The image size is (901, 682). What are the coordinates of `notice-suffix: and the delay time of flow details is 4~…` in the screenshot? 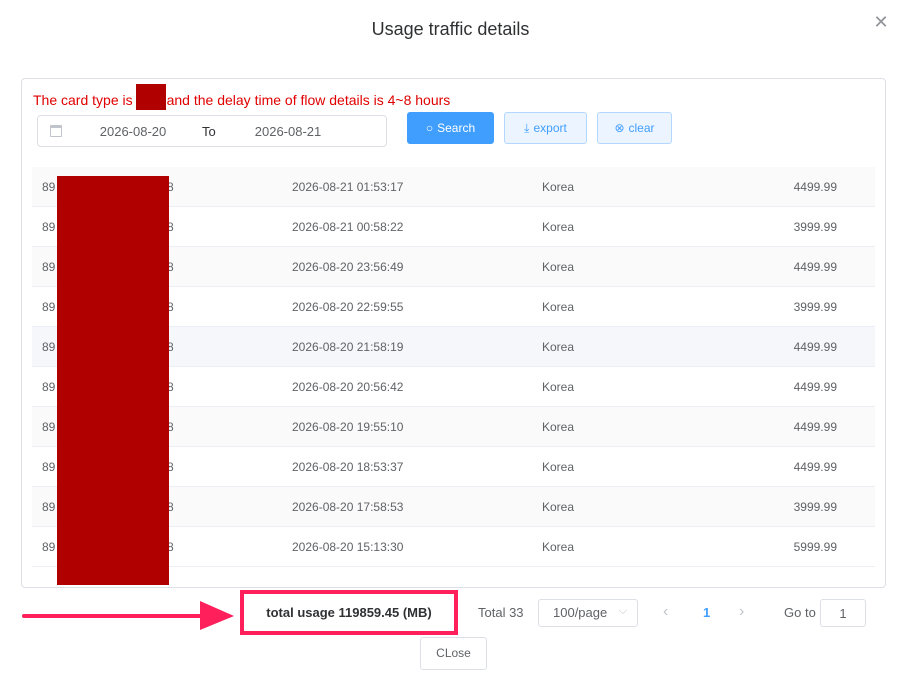 It's located at (308, 100).